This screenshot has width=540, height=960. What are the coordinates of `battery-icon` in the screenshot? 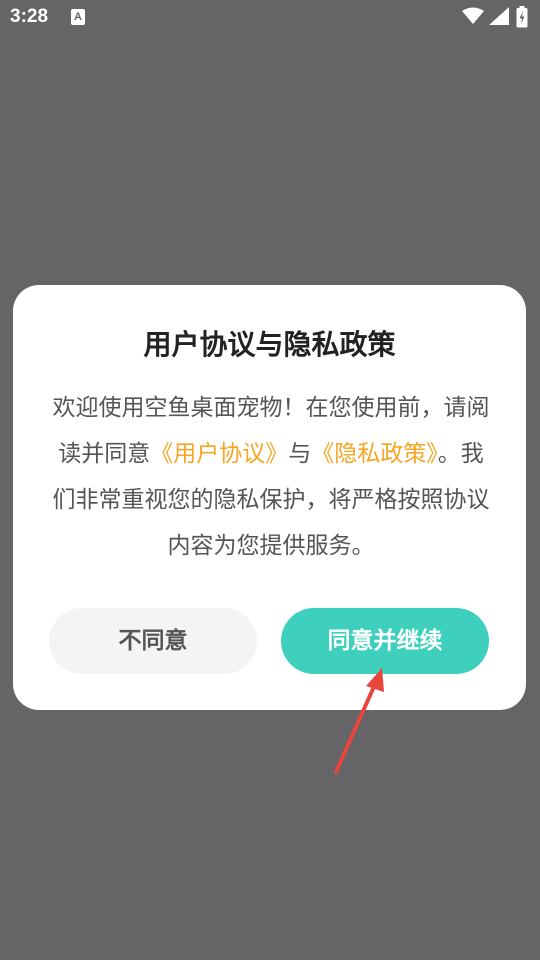 It's located at (522, 17).